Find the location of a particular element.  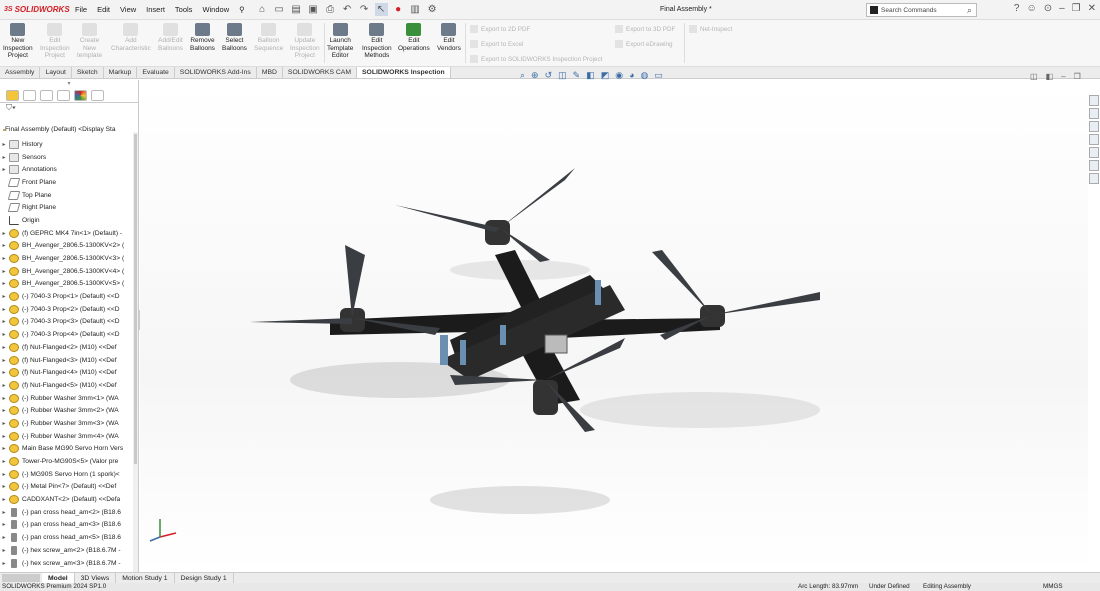

export-3d-pdf-button: Export to 3D PDF is located at coordinates (645, 29).